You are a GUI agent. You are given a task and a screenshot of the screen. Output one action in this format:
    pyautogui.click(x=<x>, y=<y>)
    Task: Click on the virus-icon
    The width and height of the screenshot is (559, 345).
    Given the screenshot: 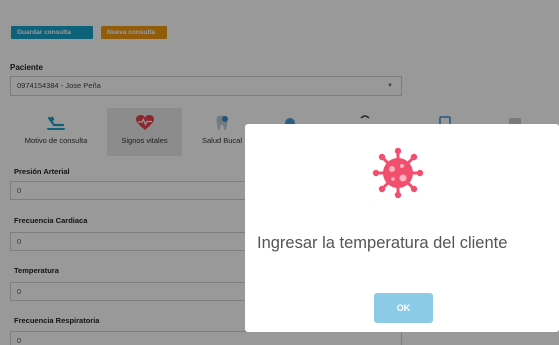 What is the action you would take?
    pyautogui.click(x=398, y=173)
    